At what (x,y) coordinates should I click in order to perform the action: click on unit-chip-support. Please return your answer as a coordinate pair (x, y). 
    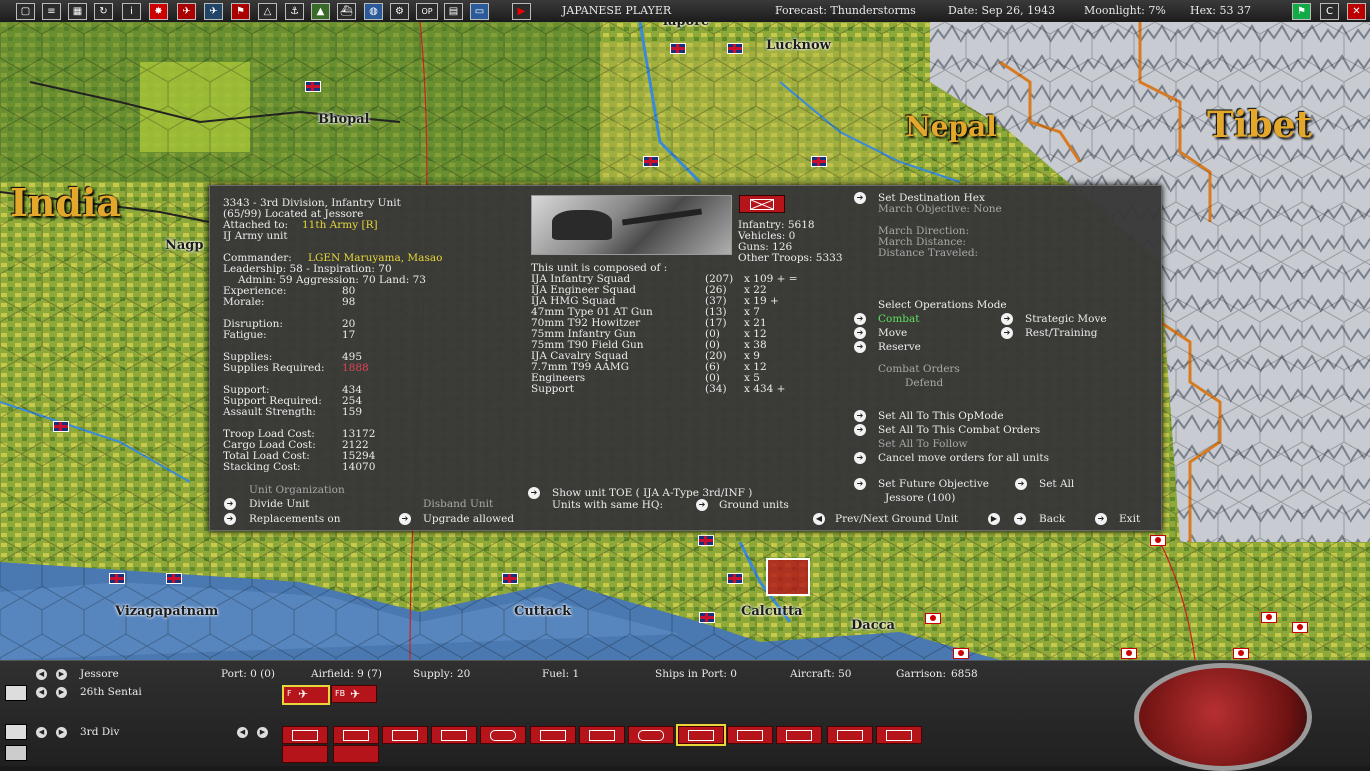
    Looking at the image, I should click on (899, 735).